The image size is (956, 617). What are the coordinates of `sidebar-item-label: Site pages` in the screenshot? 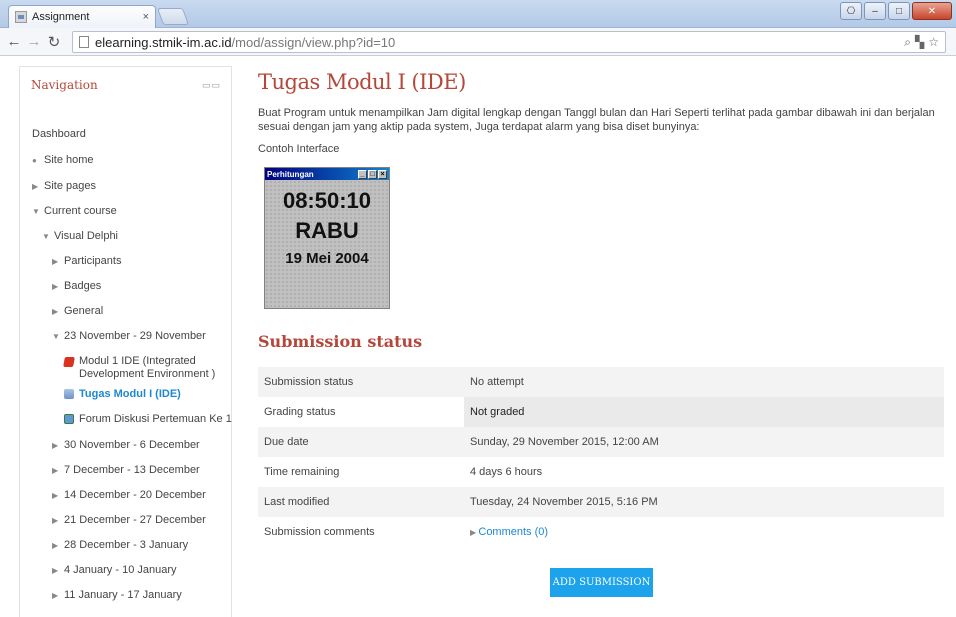 It's located at (70, 186).